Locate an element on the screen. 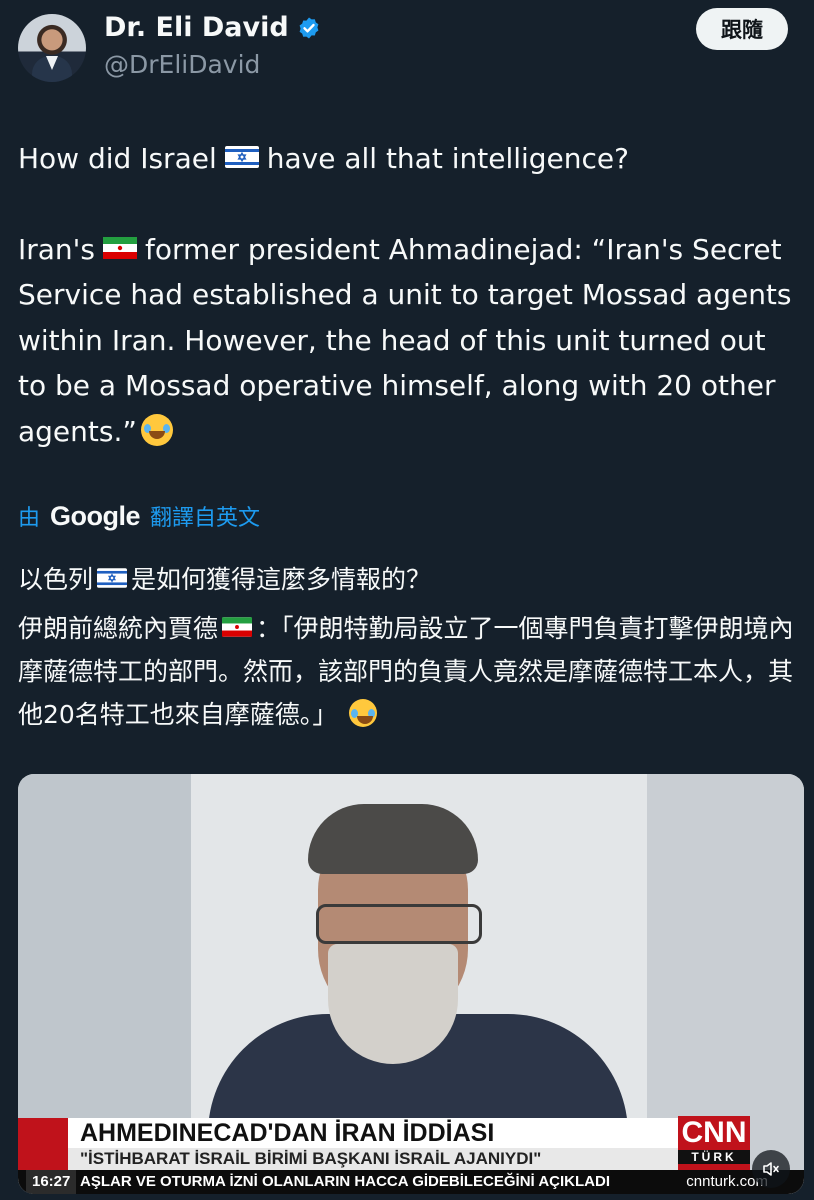  cnn-turk-logo: CNN TÜRK is located at coordinates (714, 1143).